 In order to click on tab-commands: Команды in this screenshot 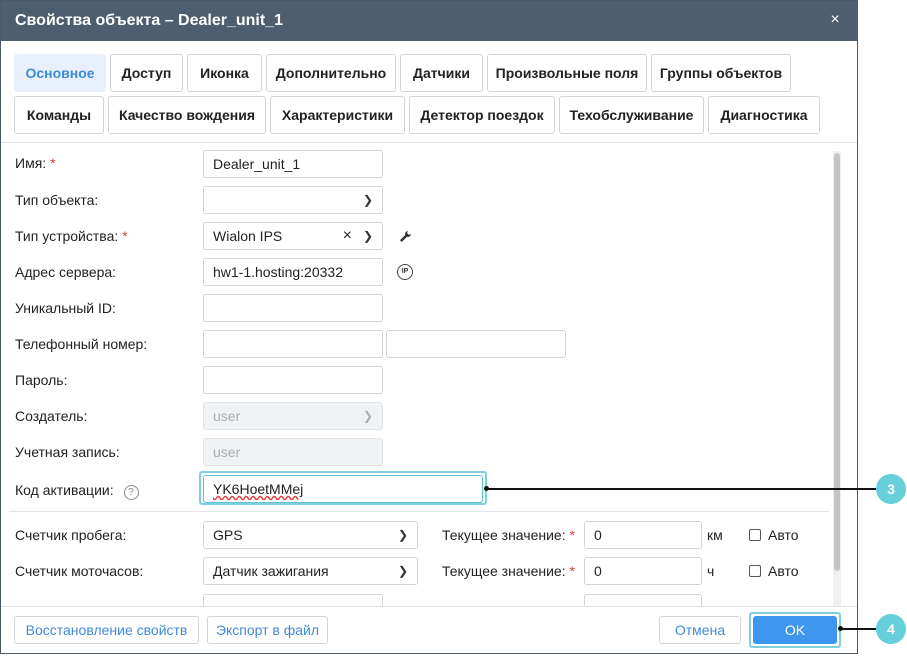, I will do `click(59, 115)`.